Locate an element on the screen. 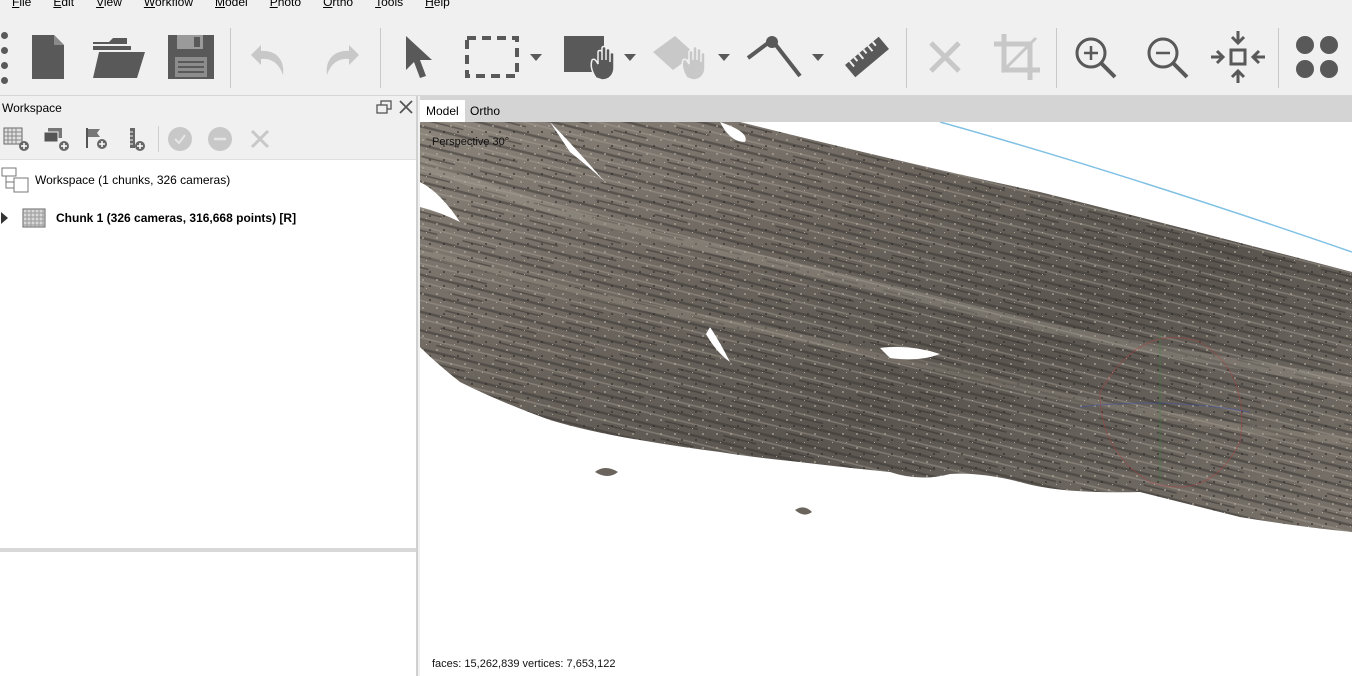 The width and height of the screenshot is (1352, 676). open-folder-icon is located at coordinates (119, 58).